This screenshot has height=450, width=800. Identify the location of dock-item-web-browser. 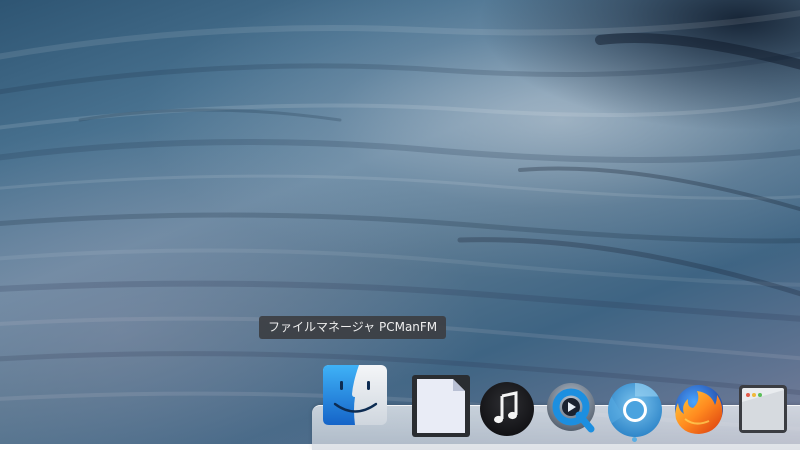
(635, 410).